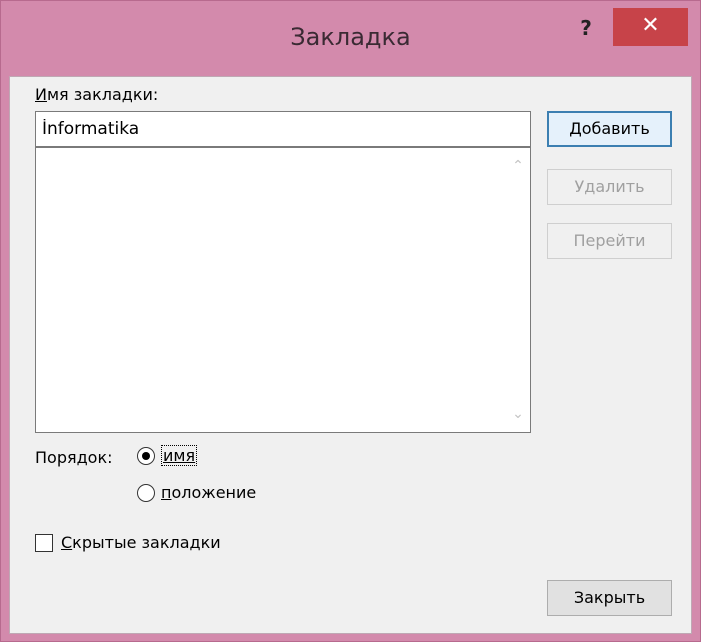  I want to click on hidden-bookmarks-label: Скрытые закладки, so click(141, 542).